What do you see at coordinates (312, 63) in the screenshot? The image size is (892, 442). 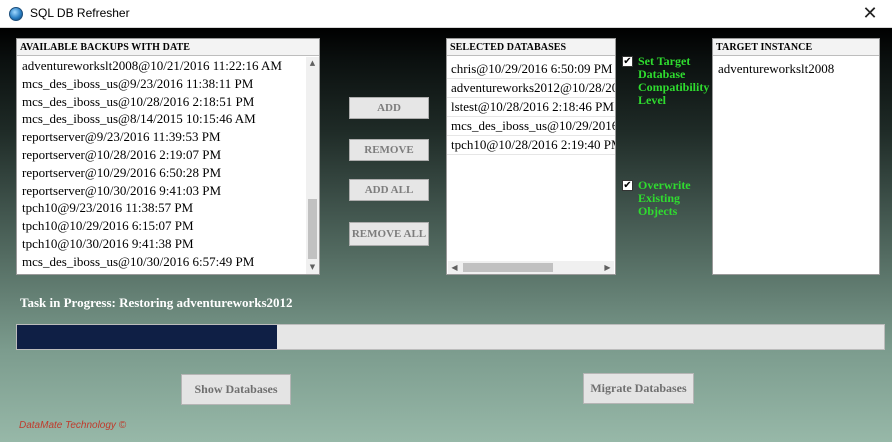 I see `scroll-up-arrow-icon: ▲` at bounding box center [312, 63].